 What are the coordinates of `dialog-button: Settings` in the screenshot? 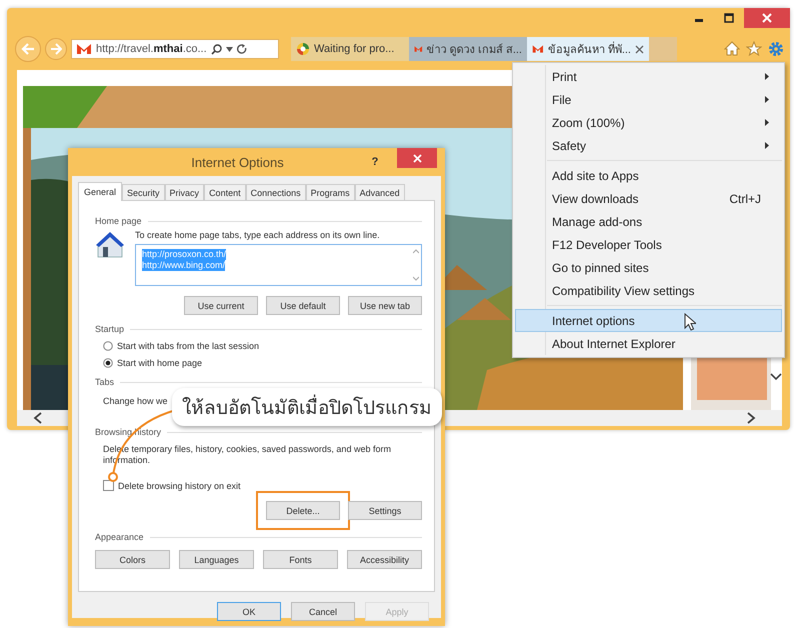 It's located at (385, 510).